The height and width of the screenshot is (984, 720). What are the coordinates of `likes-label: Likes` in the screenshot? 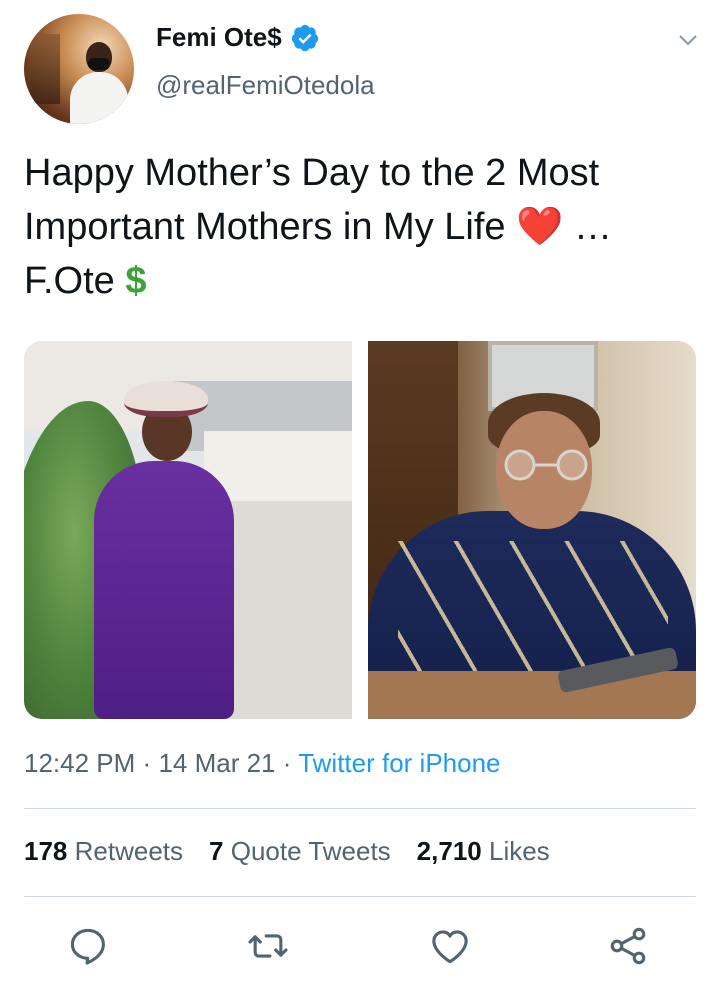 It's located at (519, 851).